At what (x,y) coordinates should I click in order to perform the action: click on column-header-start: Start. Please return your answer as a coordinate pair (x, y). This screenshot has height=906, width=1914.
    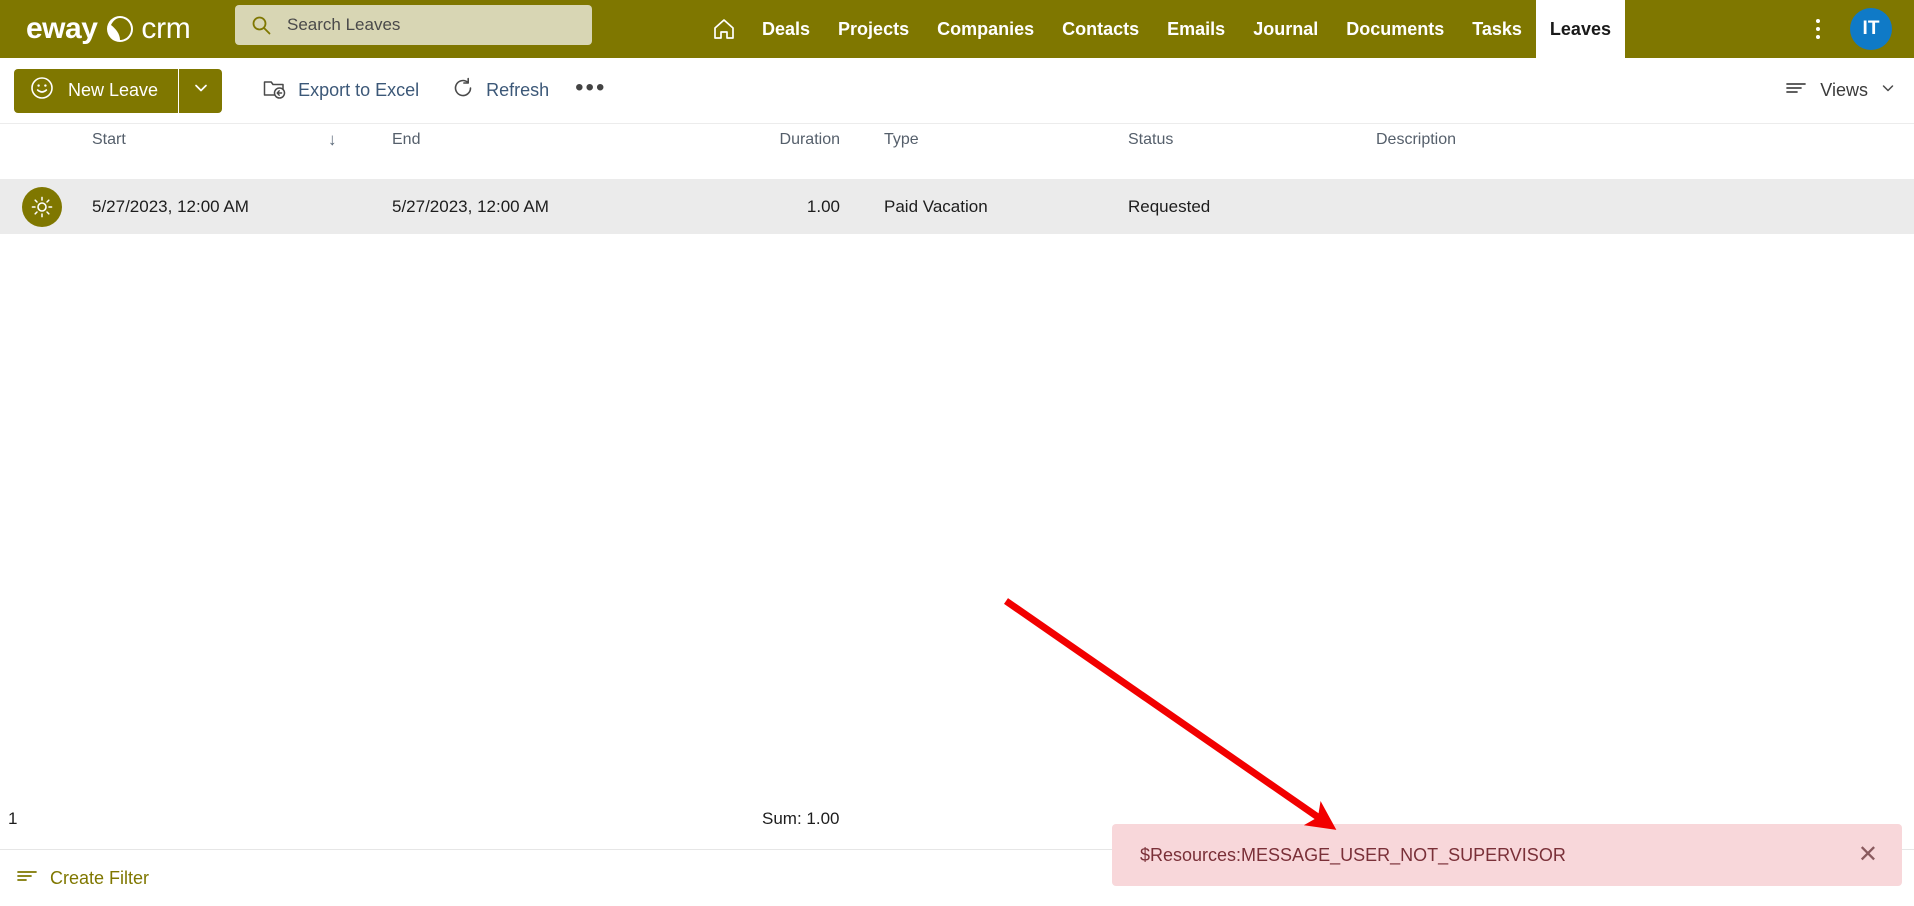
    Looking at the image, I should click on (109, 140).